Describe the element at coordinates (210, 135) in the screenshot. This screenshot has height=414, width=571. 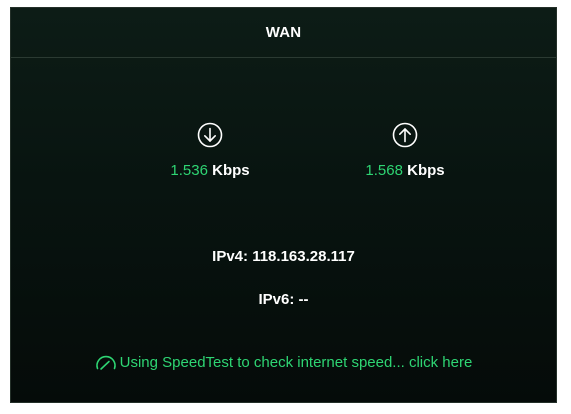
I see `arrow-down-circle-icon` at that location.